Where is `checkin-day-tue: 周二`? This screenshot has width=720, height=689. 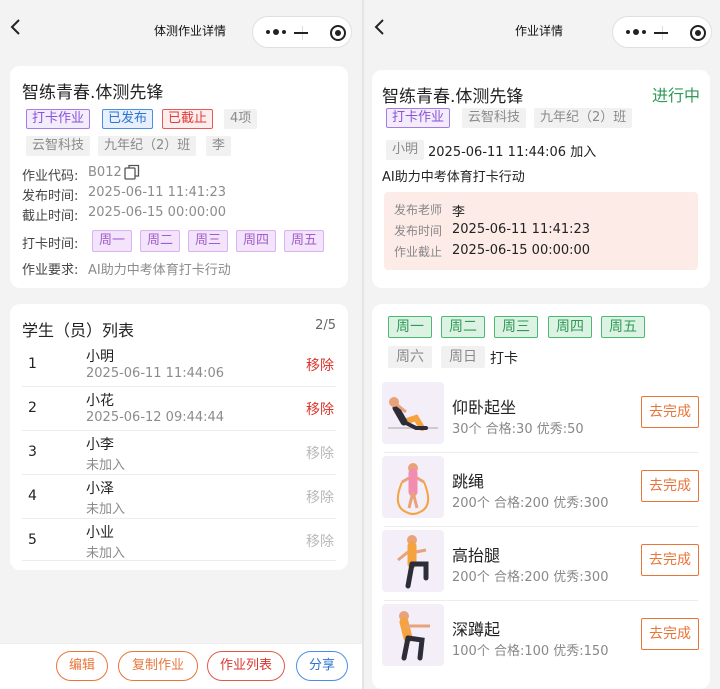
checkin-day-tue: 周二 is located at coordinates (160, 241).